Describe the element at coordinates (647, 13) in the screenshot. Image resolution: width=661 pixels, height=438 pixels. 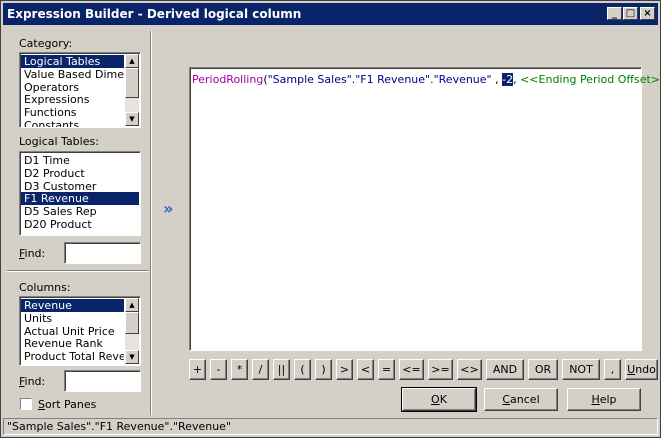
I see `close-button: ×` at that location.